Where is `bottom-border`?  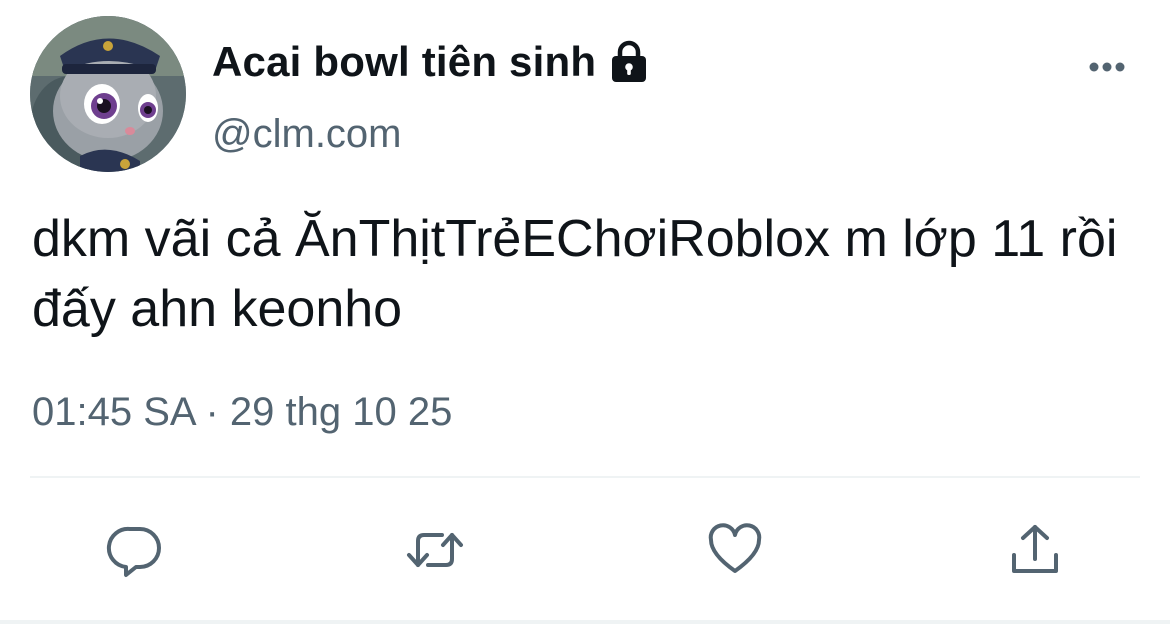
bottom-border is located at coordinates (585, 622).